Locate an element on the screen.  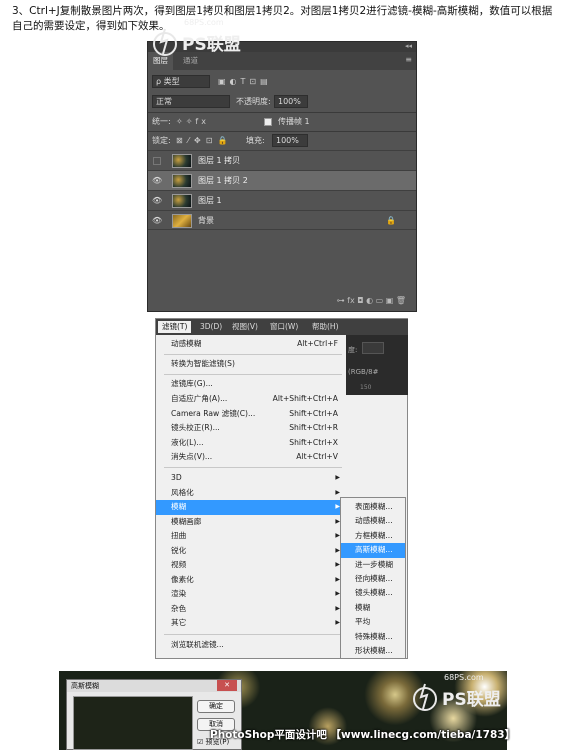
opacity-input: 100% is located at coordinates (291, 101).